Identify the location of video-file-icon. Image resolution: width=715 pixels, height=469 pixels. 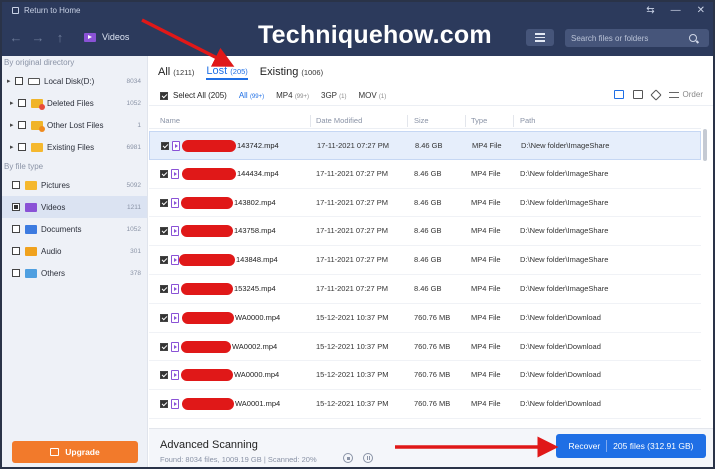
(175, 231).